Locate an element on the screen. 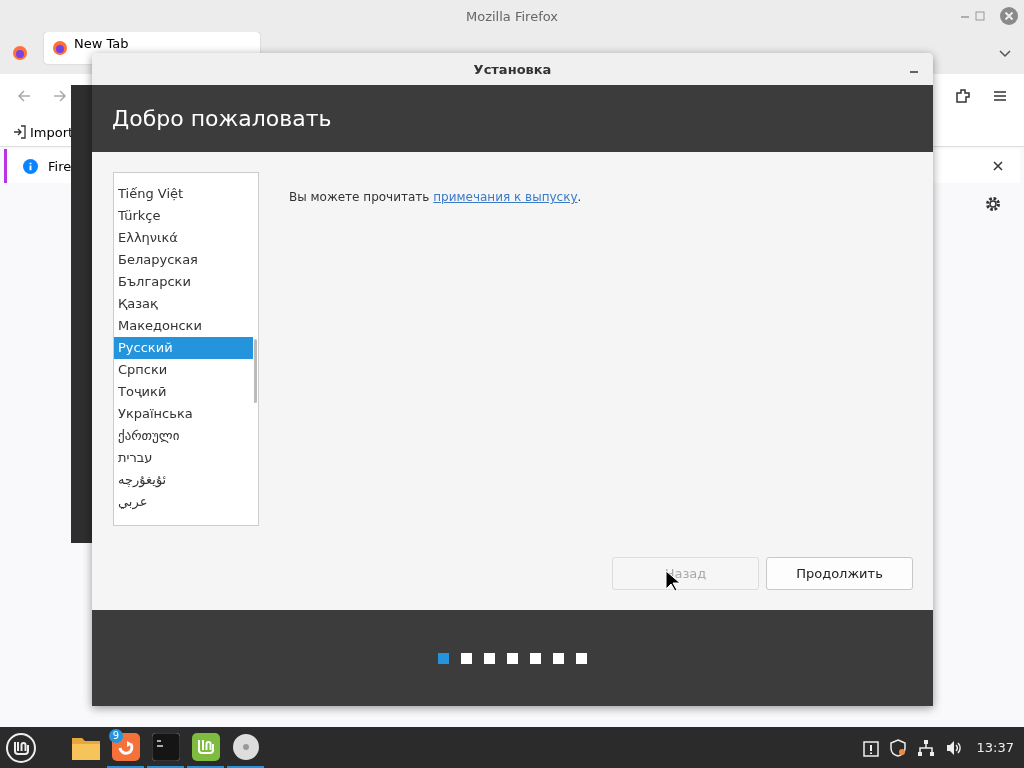 This screenshot has width=1024, height=768. notification-badge: 9 is located at coordinates (116, 736).